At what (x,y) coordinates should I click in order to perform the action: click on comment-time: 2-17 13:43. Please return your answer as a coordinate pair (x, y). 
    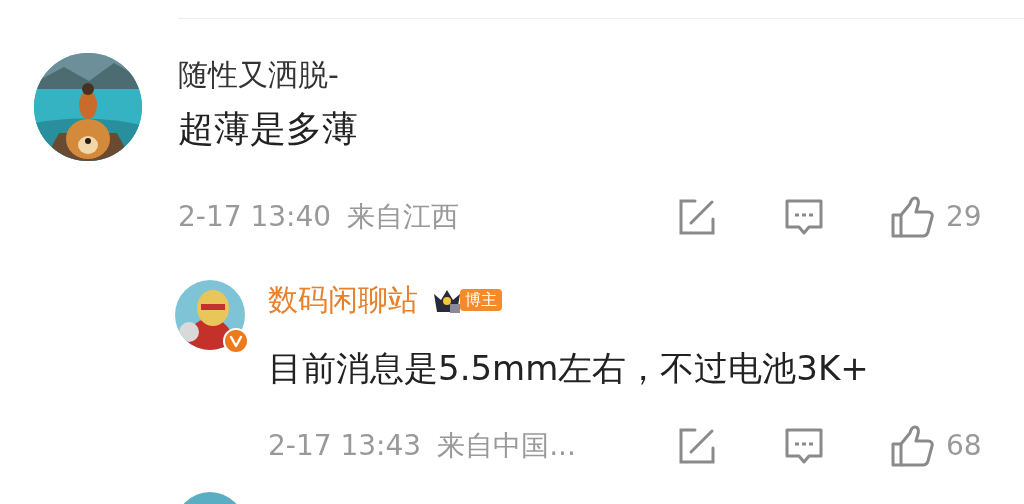
    Looking at the image, I should click on (345, 446).